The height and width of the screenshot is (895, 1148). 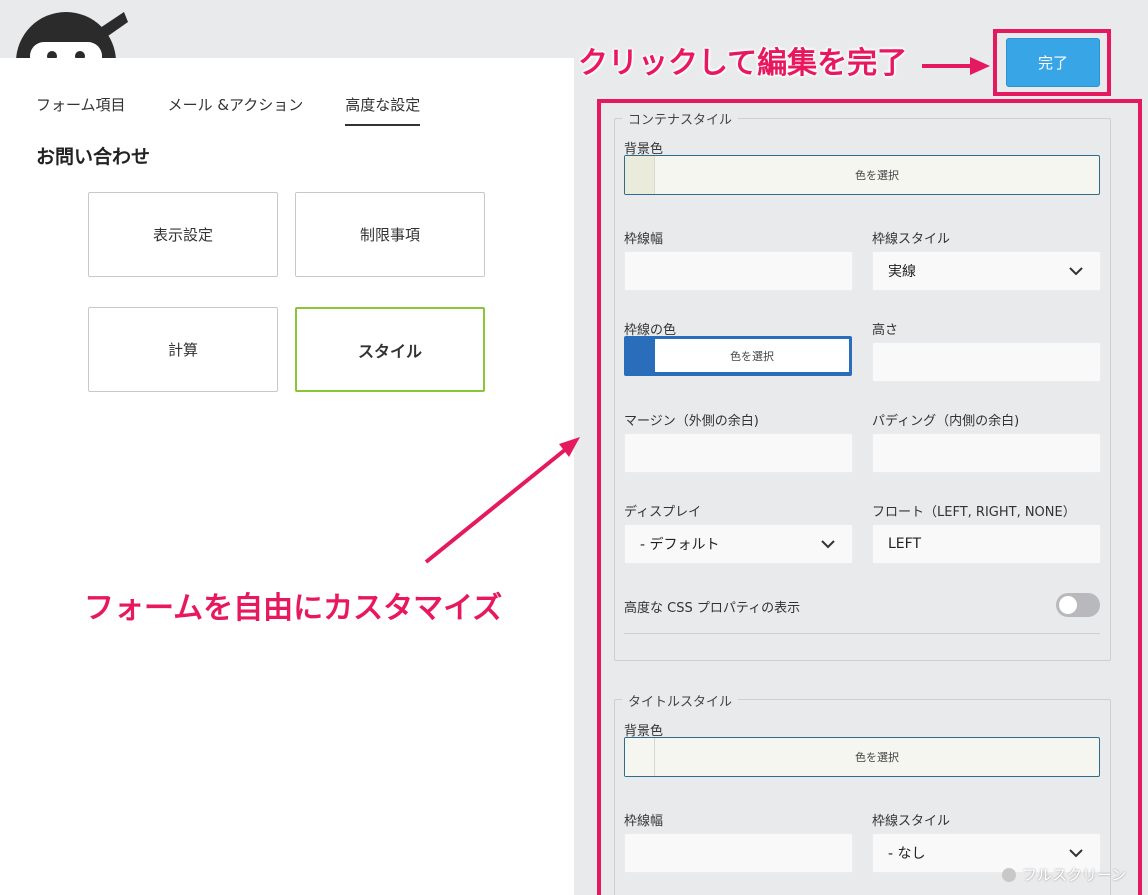 I want to click on customize-arrow-icon, so click(x=502, y=500).